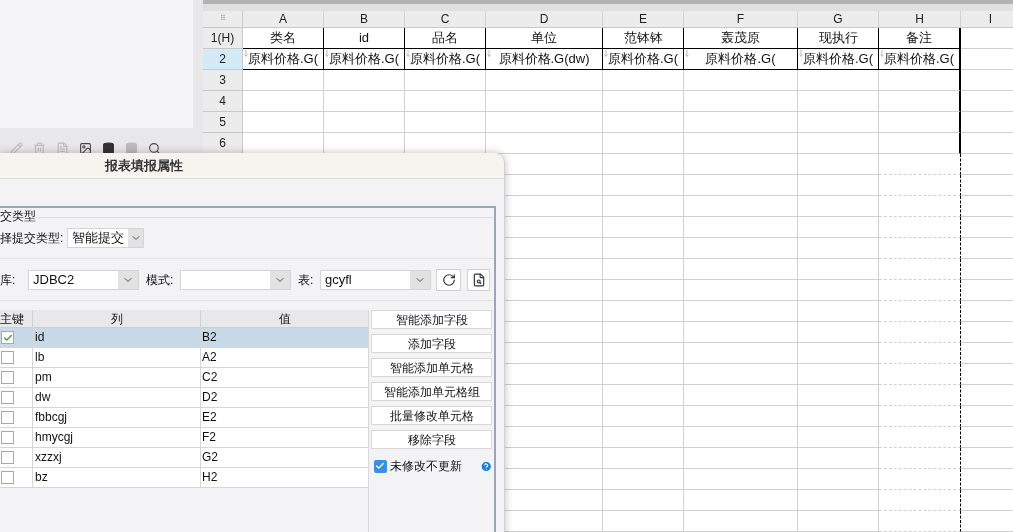 This screenshot has width=1013, height=532. Describe the element at coordinates (284, 438) in the screenshot. I see `table-cell: F2` at that location.